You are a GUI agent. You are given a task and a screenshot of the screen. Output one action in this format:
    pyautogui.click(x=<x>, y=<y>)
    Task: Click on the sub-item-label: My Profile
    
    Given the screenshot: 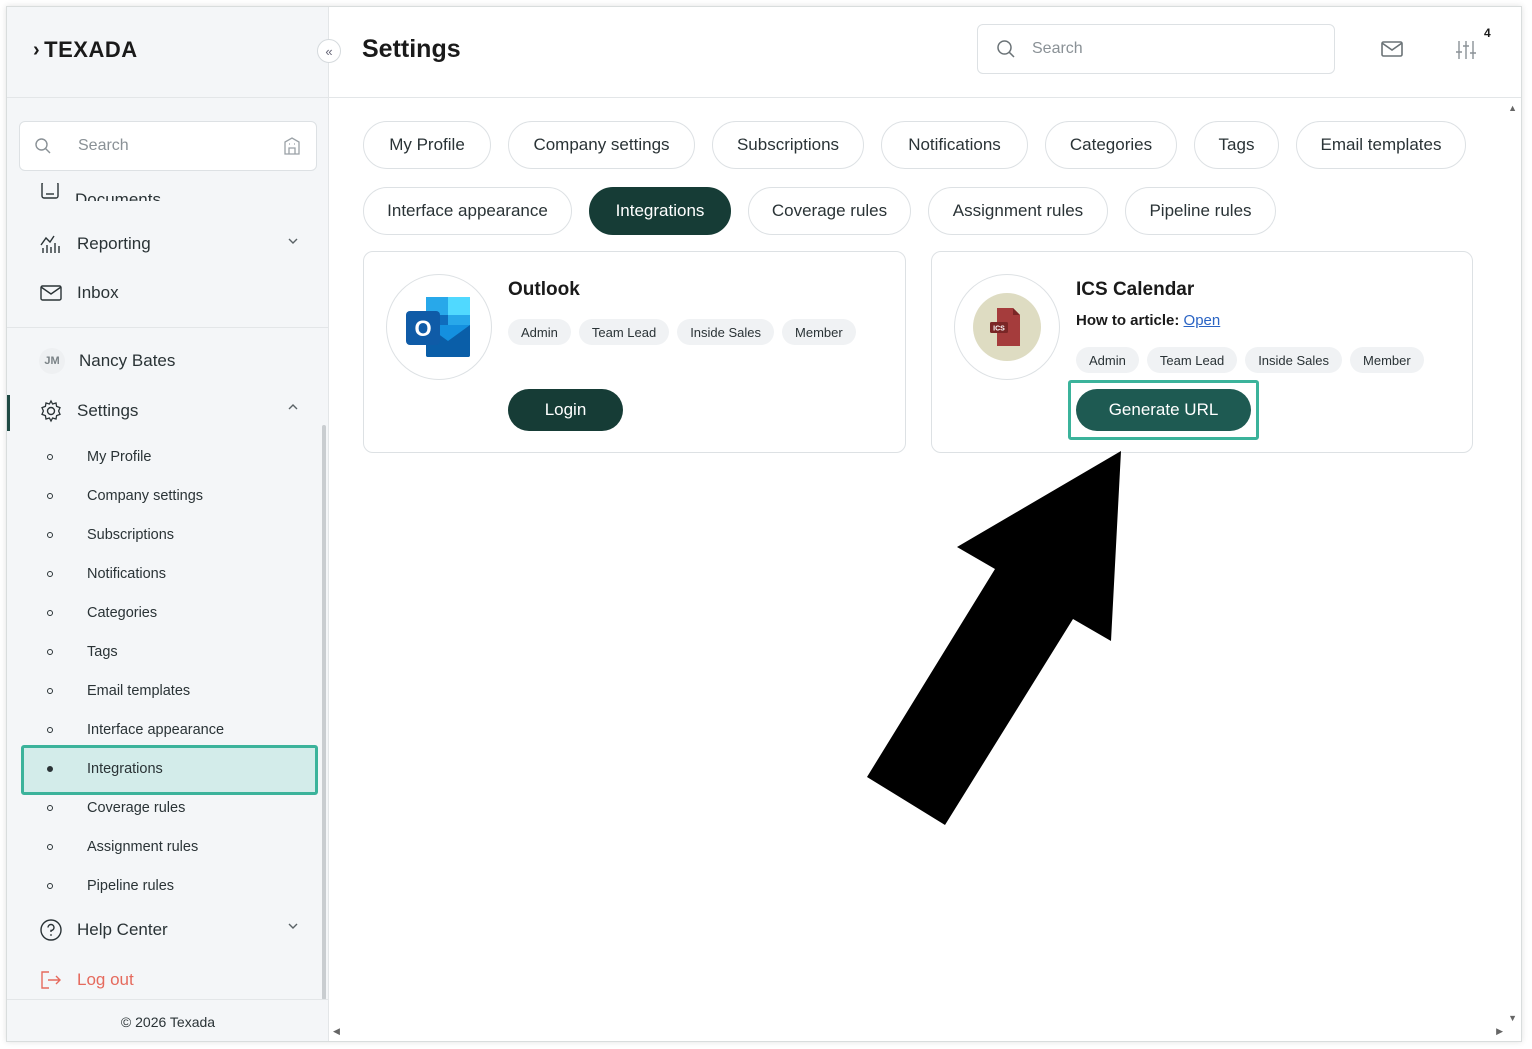 What is the action you would take?
    pyautogui.click(x=119, y=457)
    